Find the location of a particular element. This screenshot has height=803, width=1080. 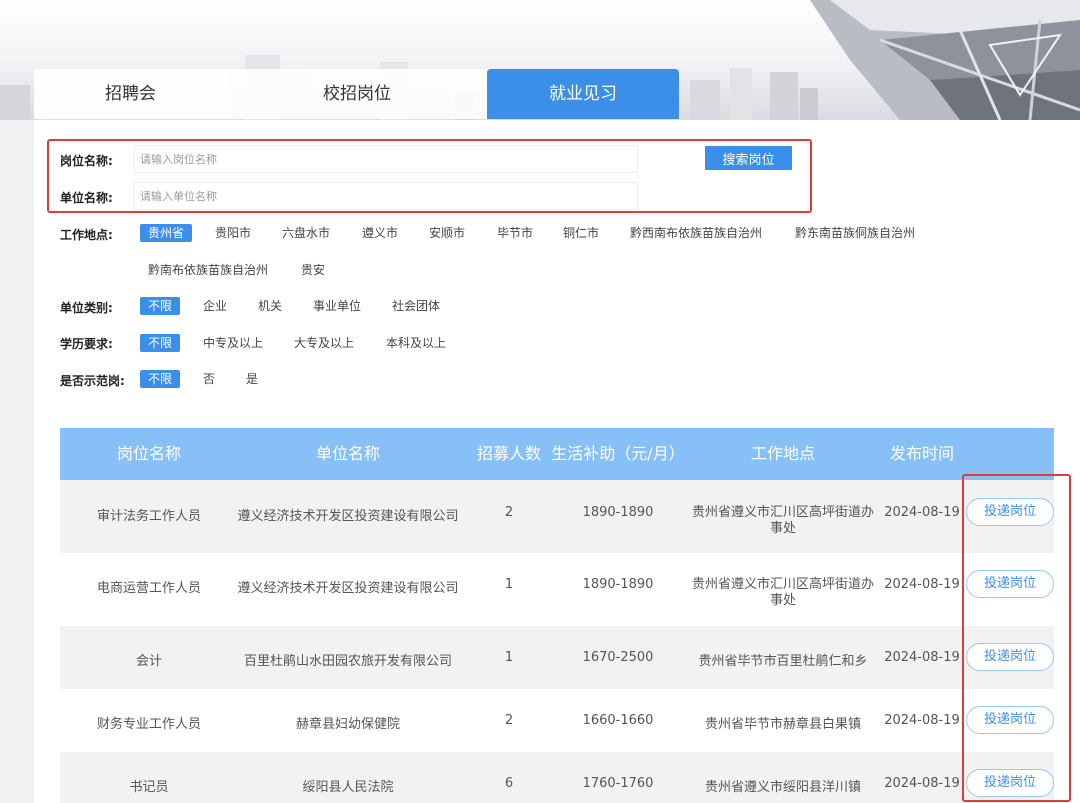

cell-unit: 赫章县妇幼保健院 is located at coordinates (347, 724).